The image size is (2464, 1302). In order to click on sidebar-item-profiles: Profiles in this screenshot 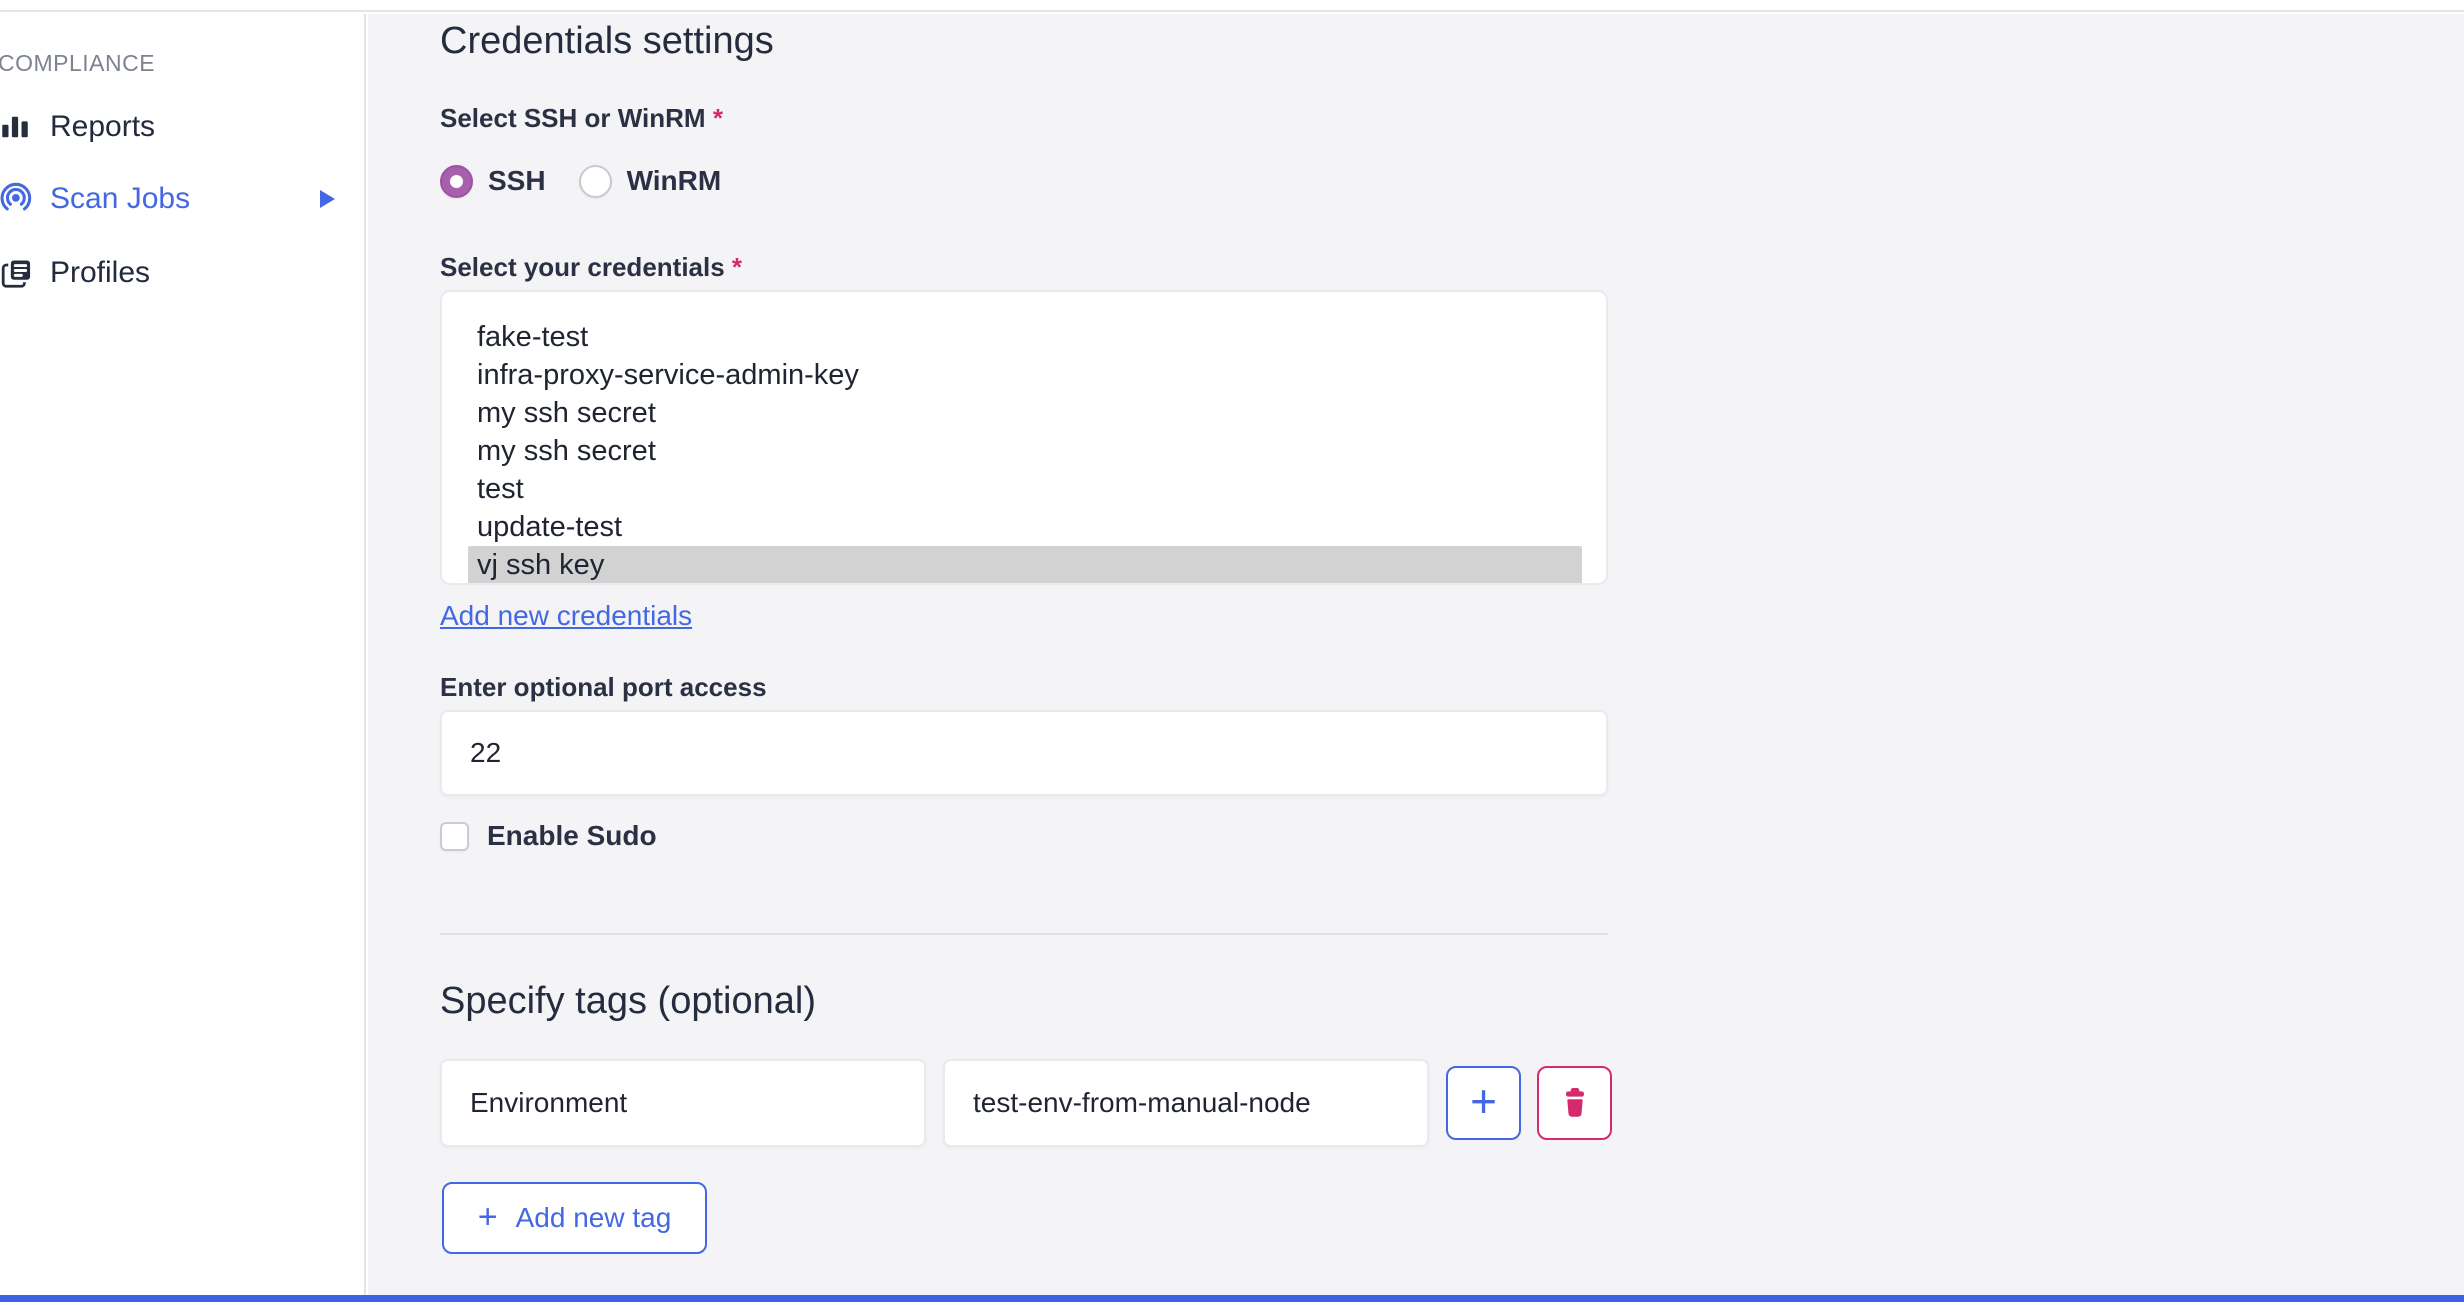, I will do `click(183, 273)`.